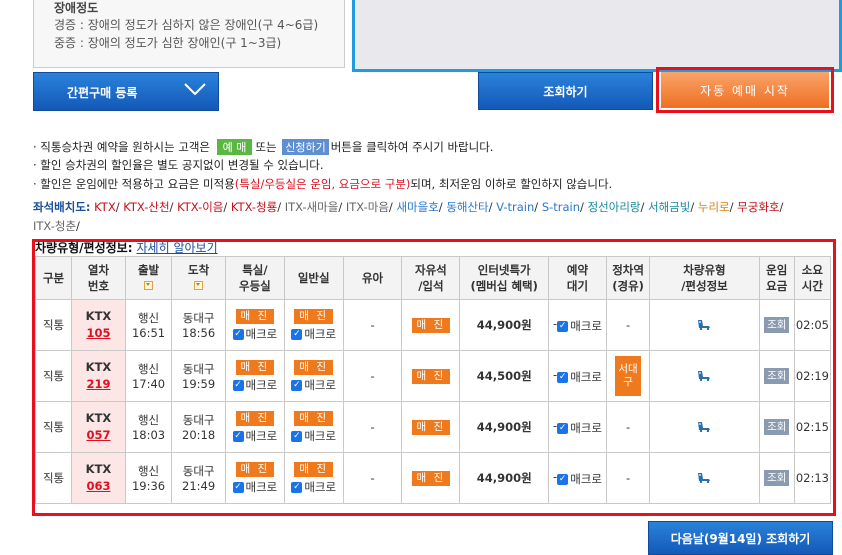 Image resolution: width=842 pixels, height=555 pixels. What do you see at coordinates (200, 207) in the screenshot?
I see `seat-layout-link: KTX-이음` at bounding box center [200, 207].